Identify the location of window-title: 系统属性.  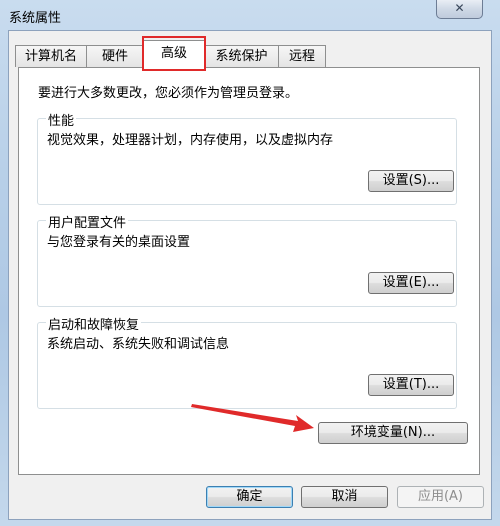
(35, 18).